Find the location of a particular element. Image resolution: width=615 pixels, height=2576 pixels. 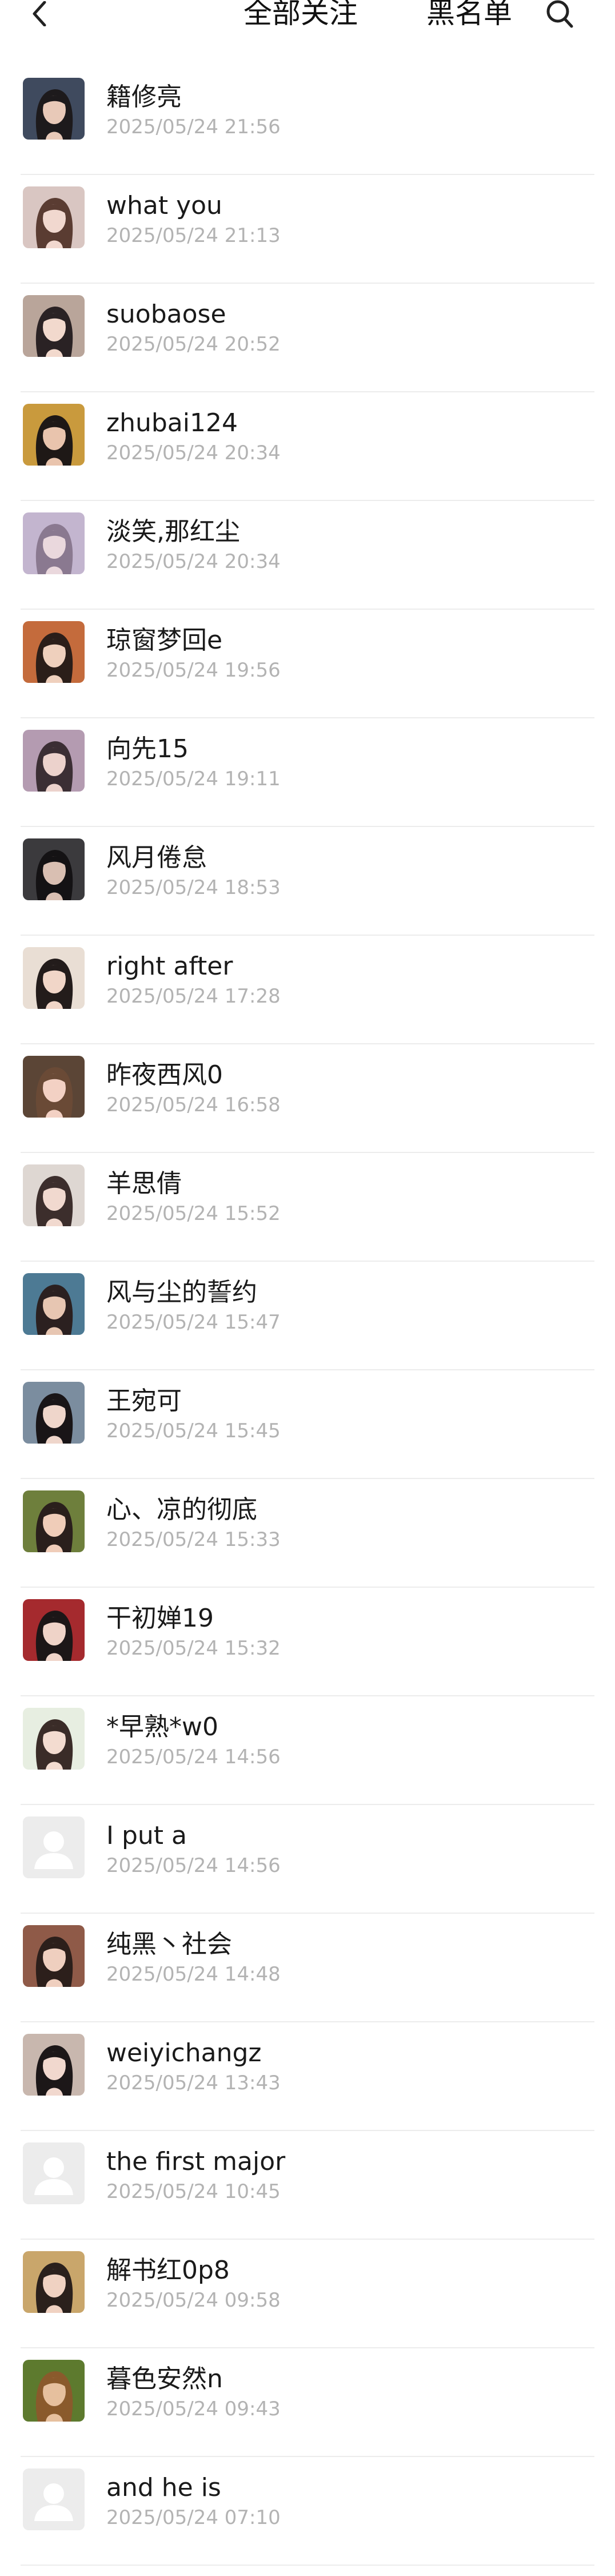

follow-time: 2025/05/24 15:47 is located at coordinates (193, 1322).